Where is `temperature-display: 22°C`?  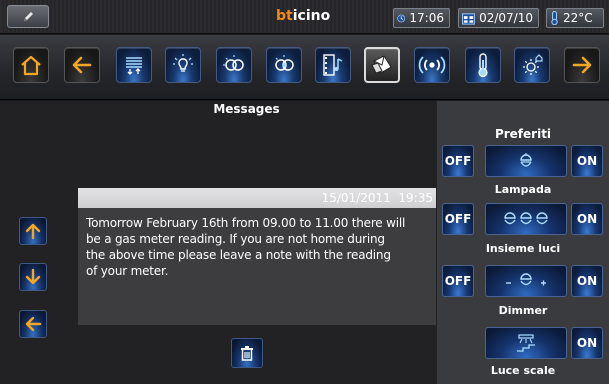 temperature-display: 22°C is located at coordinates (575, 18).